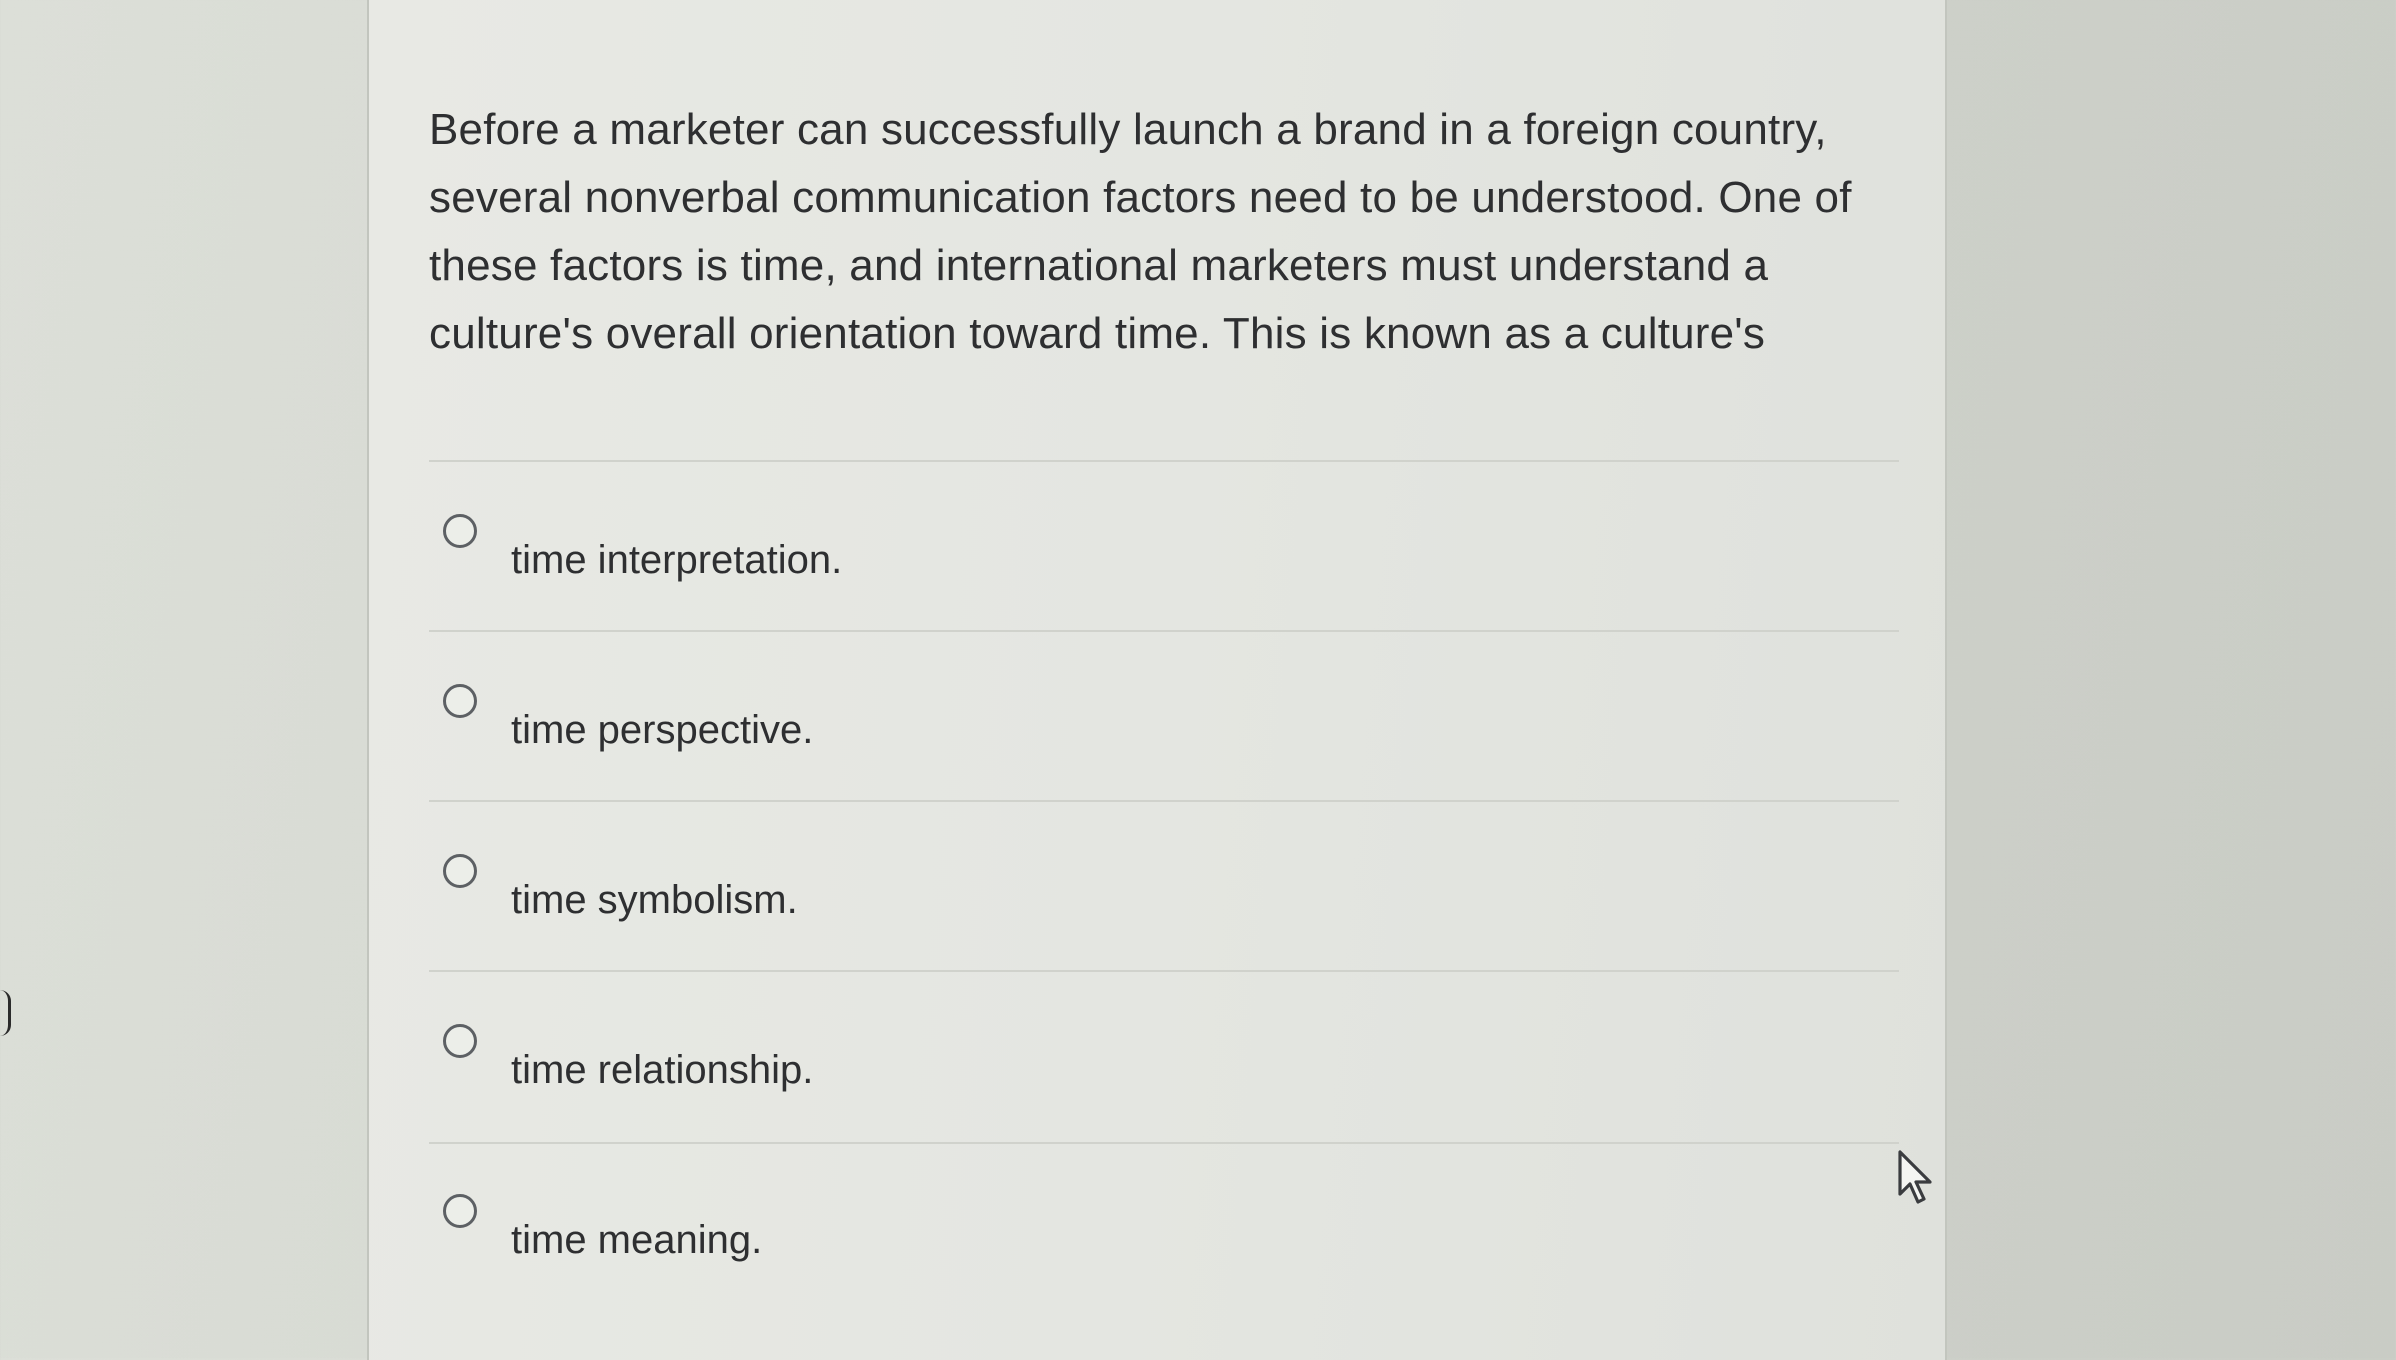 This screenshot has width=2396, height=1360. I want to click on screen-edge-decoration, so click(5, 1014).